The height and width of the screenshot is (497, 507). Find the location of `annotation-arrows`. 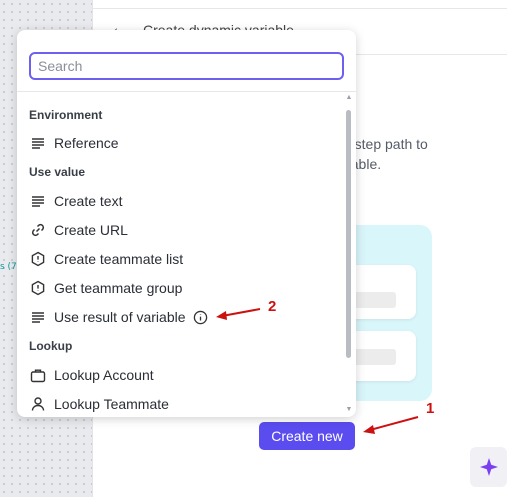

annotation-arrows is located at coordinates (317, 371).